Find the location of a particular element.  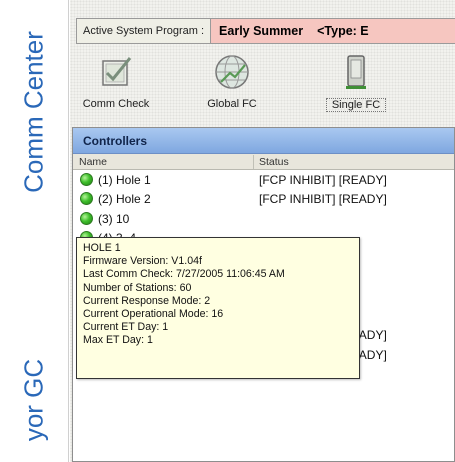

global-fc-label: Global FC is located at coordinates (232, 104).